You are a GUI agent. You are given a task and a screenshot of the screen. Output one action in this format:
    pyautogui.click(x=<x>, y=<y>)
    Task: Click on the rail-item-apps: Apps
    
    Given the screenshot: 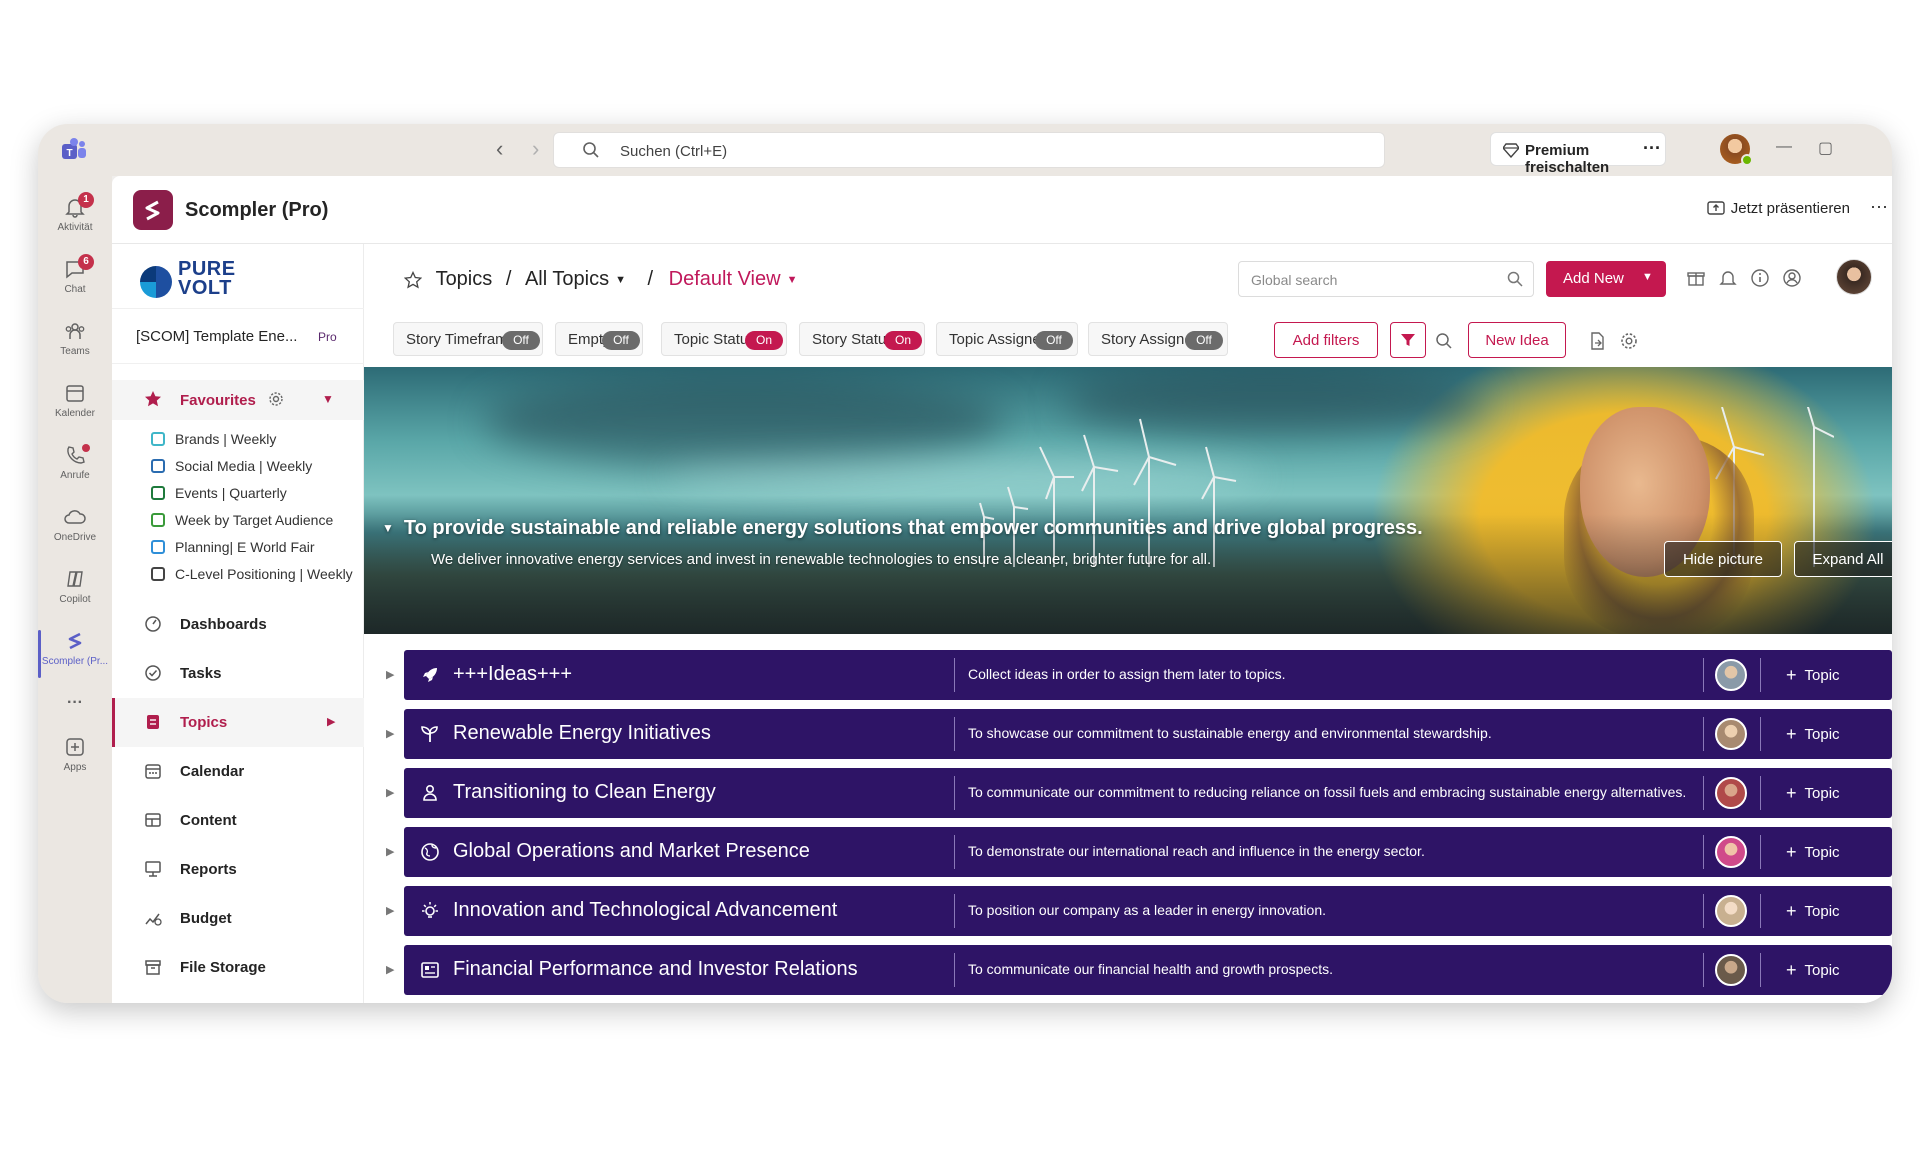 What is the action you would take?
    pyautogui.click(x=75, y=754)
    